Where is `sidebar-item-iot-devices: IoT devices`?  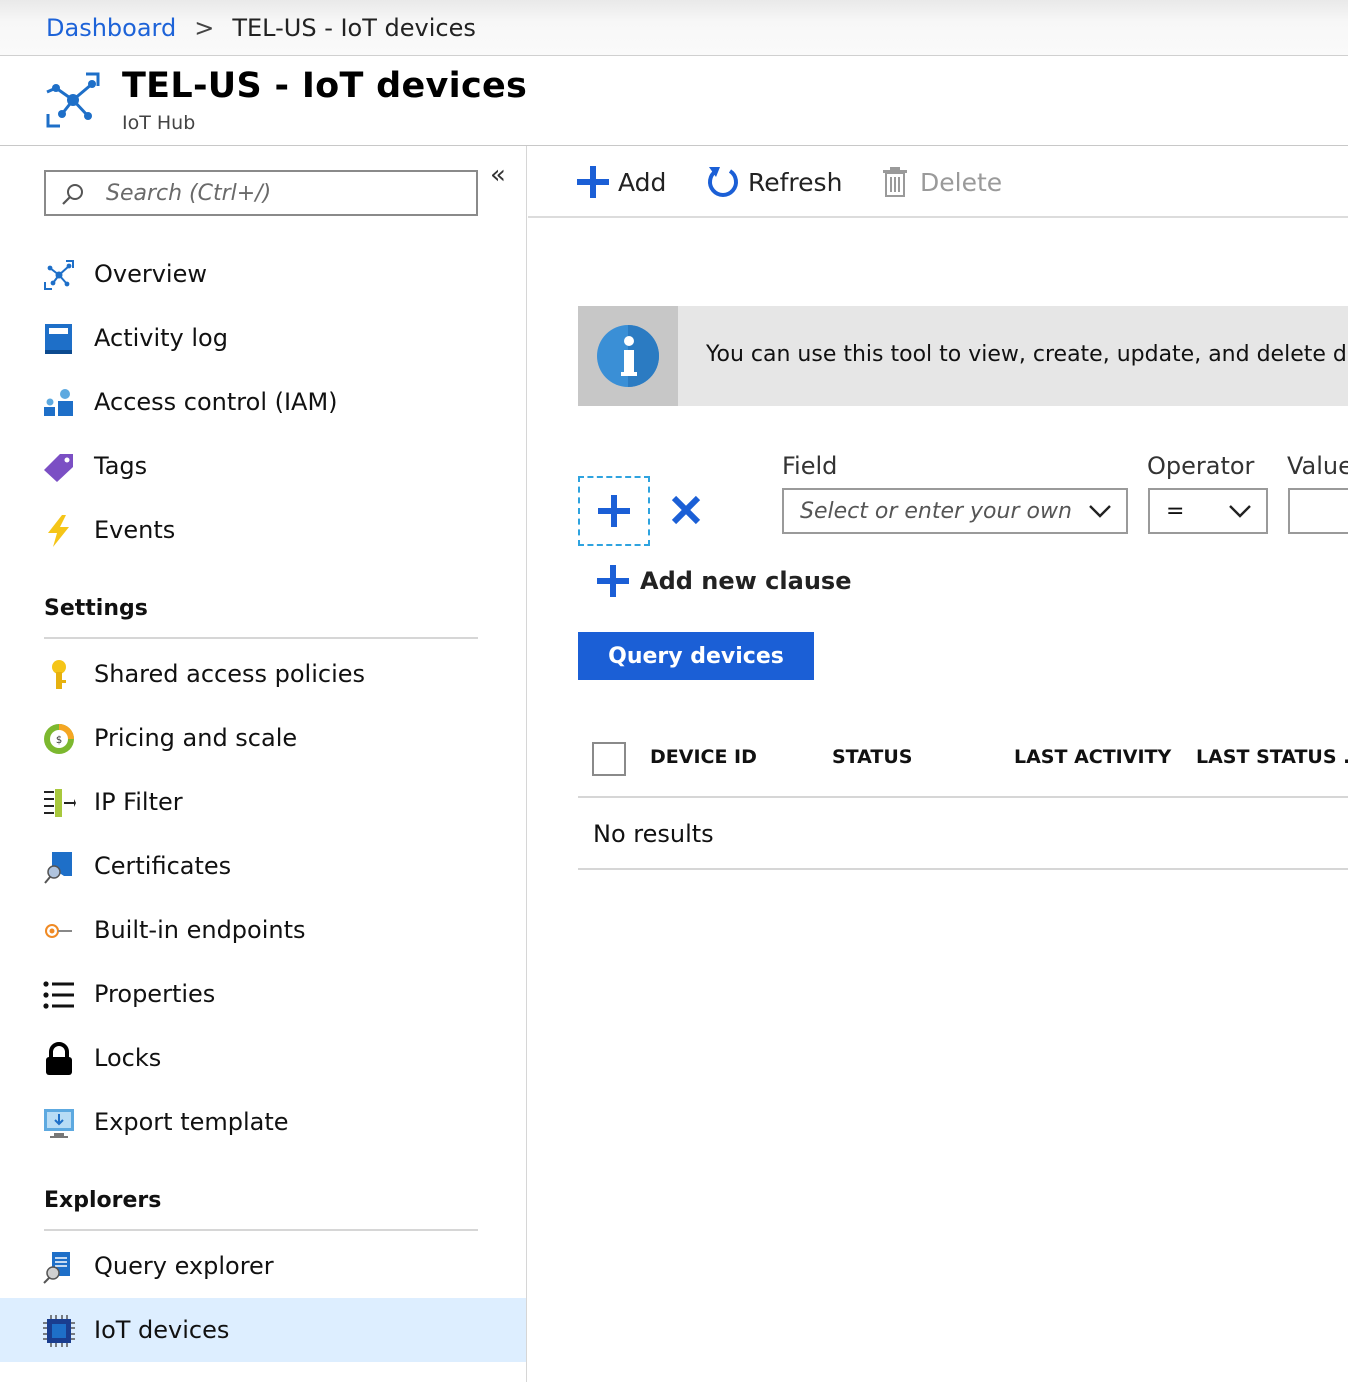
sidebar-item-iot-devices: IoT devices is located at coordinates (263, 1330).